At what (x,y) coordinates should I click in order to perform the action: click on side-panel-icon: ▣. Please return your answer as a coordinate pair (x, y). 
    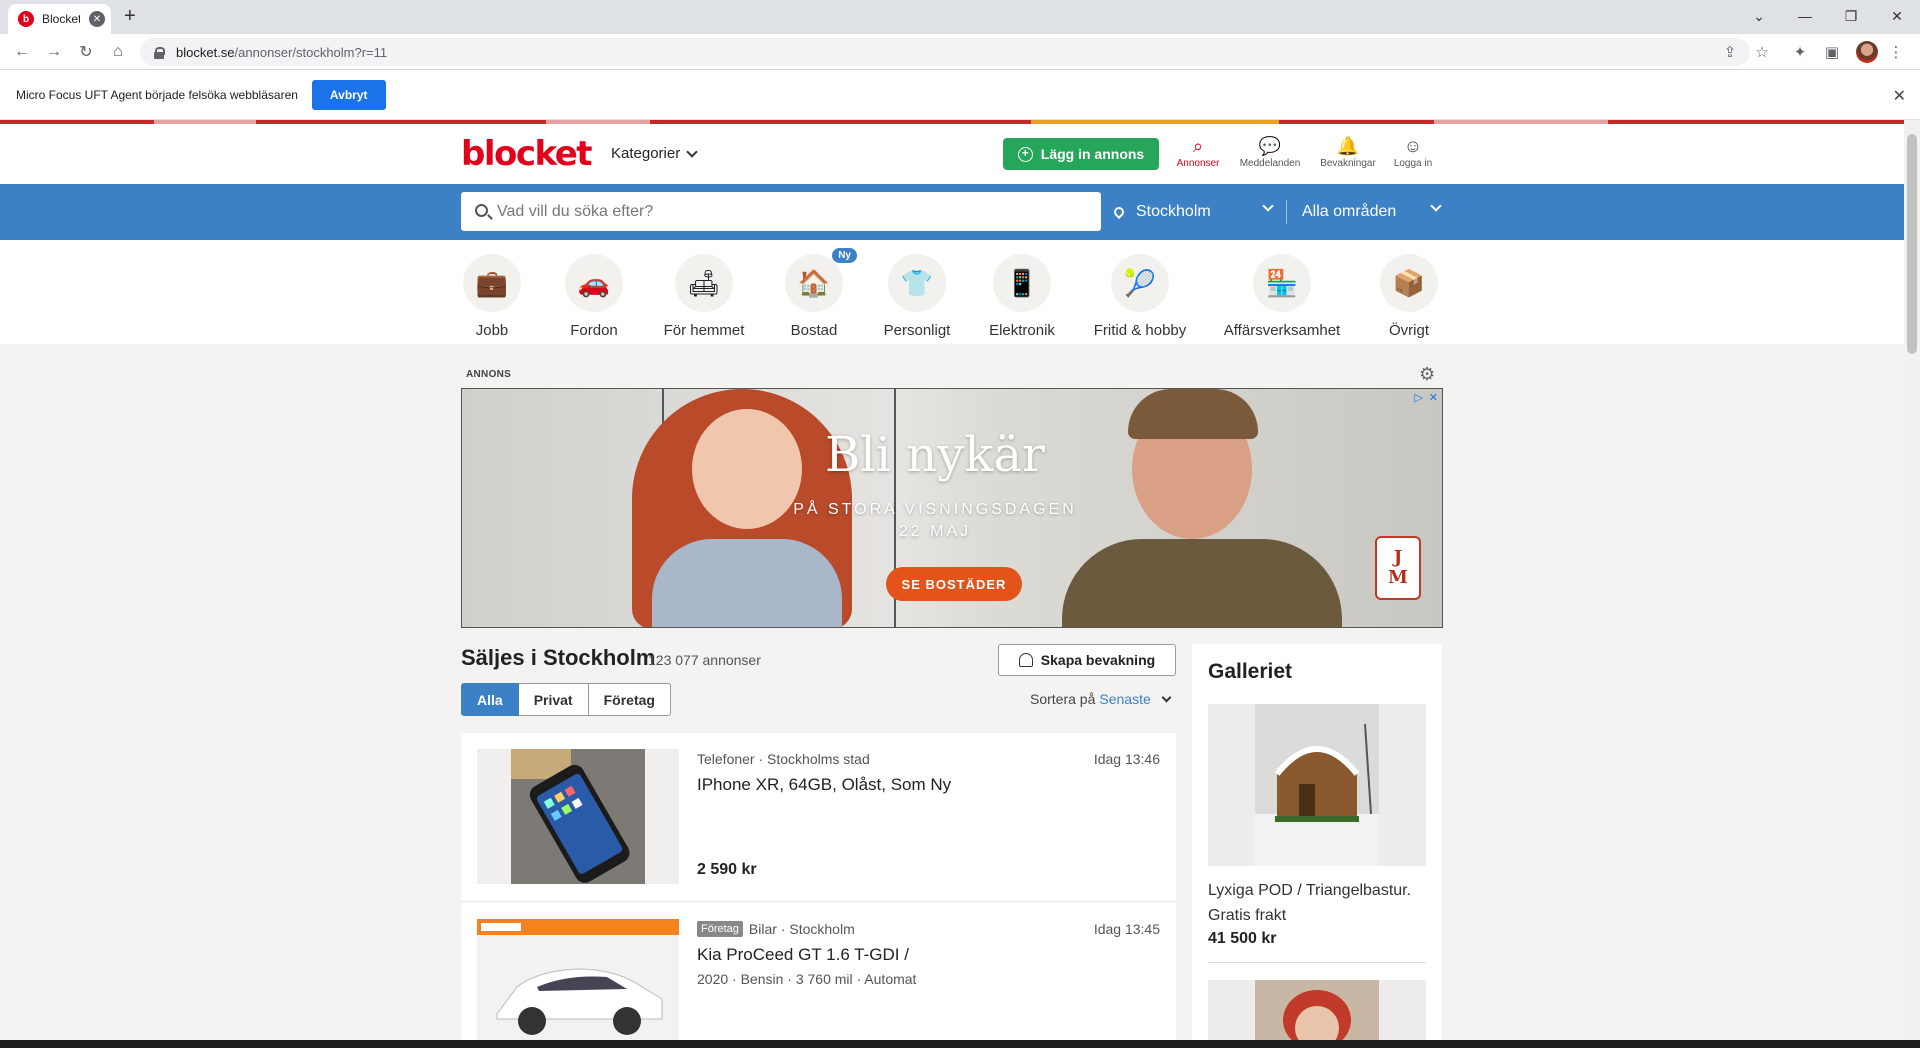
    Looking at the image, I should click on (1832, 52).